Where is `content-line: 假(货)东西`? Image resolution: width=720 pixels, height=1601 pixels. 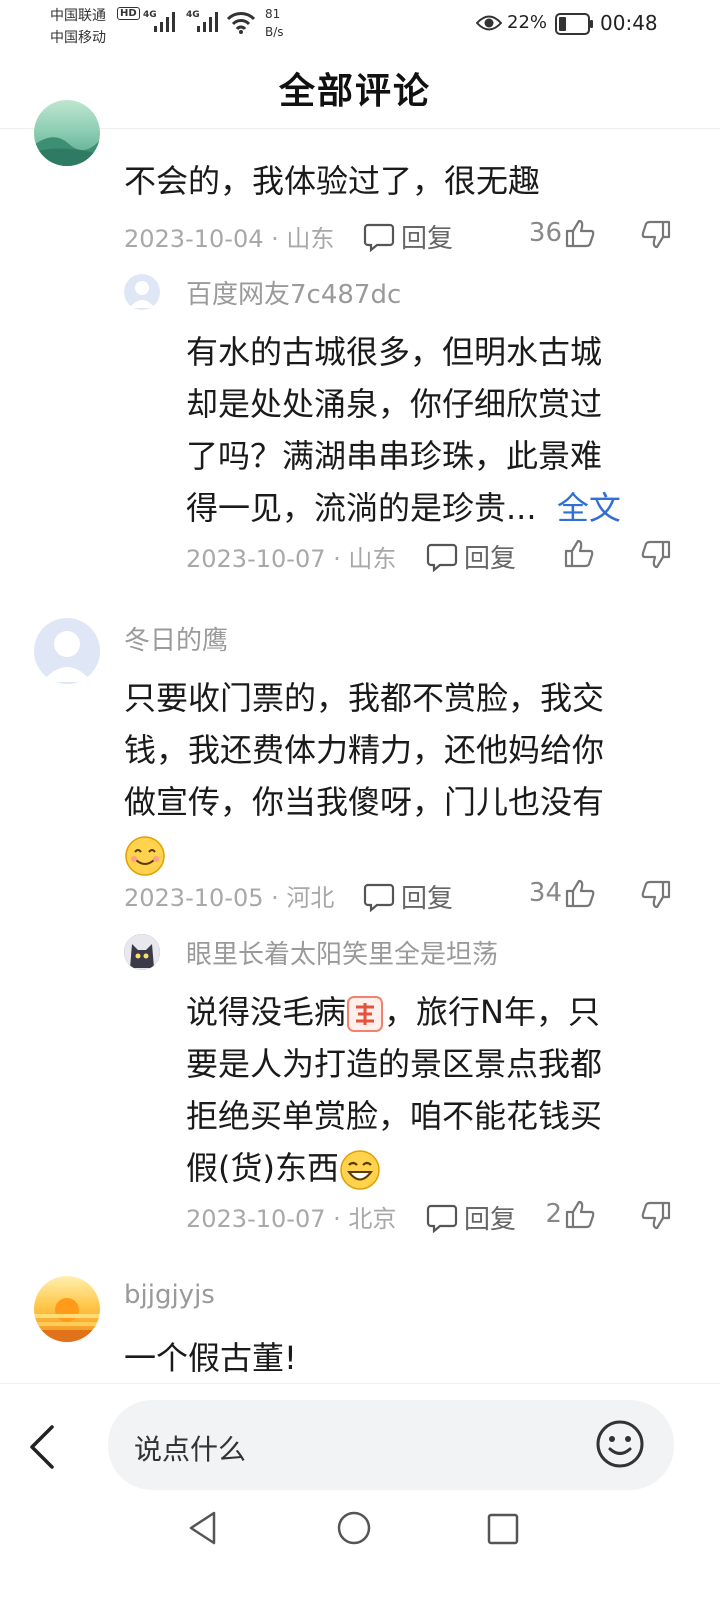
content-line: 假(货)东西 is located at coordinates (436, 1168).